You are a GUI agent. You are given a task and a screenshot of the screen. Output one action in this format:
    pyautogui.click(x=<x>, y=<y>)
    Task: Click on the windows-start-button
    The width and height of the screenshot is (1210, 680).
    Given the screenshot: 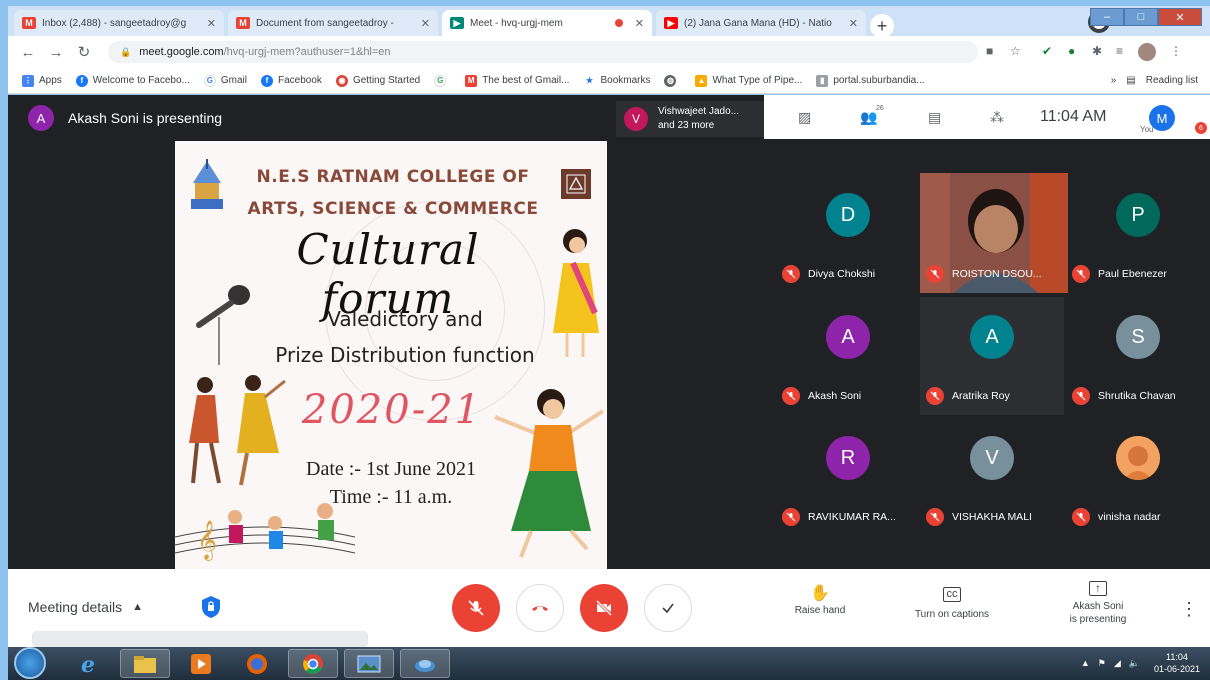 What is the action you would take?
    pyautogui.click(x=30, y=663)
    